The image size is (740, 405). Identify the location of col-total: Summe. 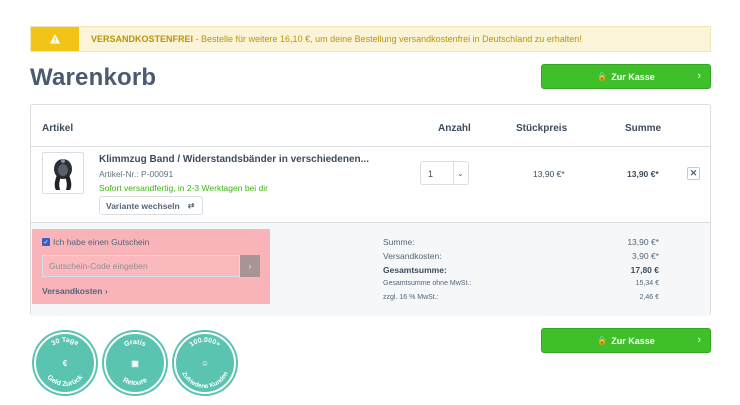
(643, 128).